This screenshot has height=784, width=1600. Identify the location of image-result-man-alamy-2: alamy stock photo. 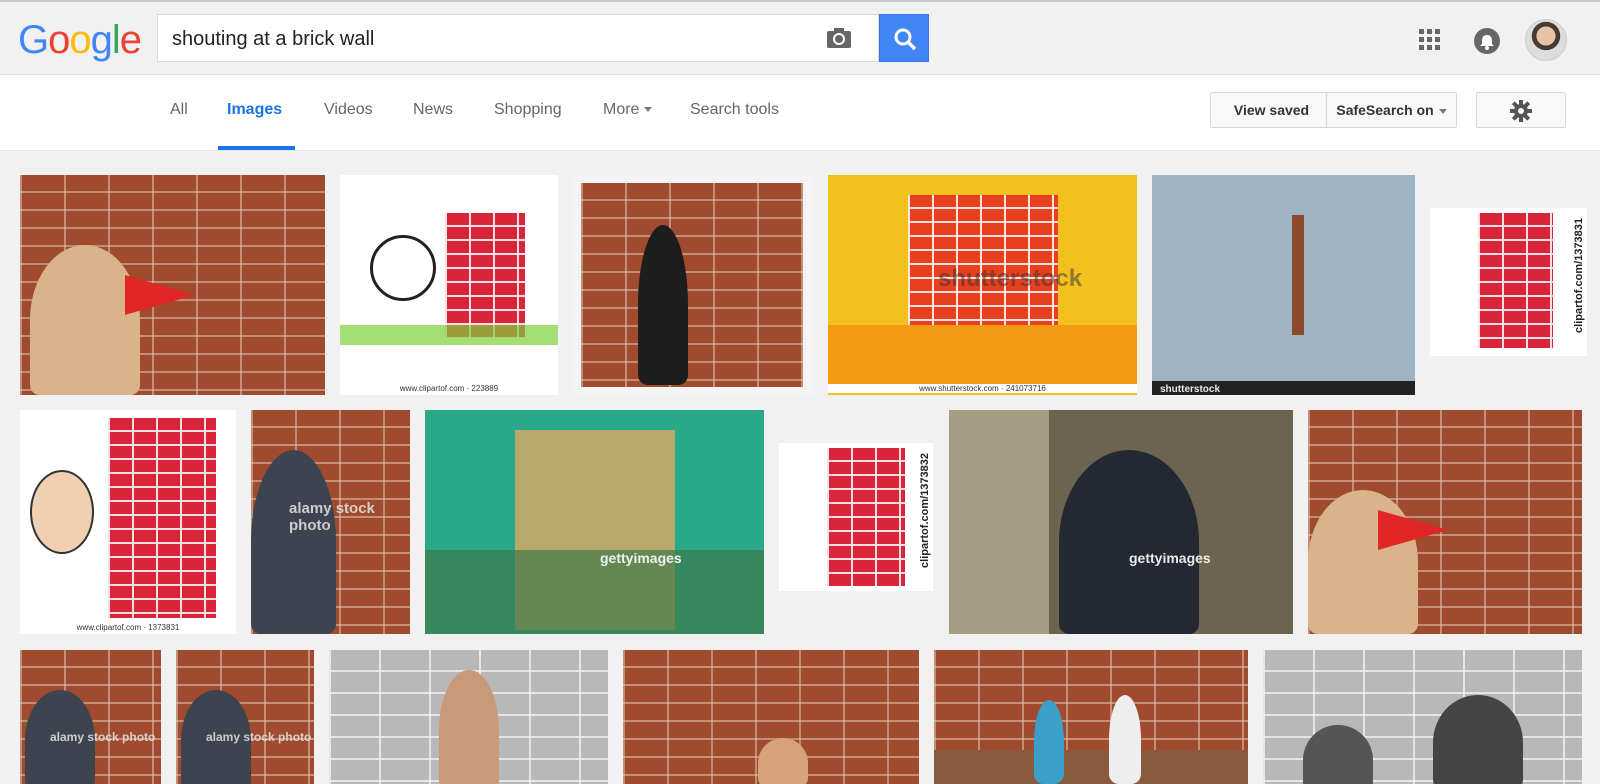
(245, 717).